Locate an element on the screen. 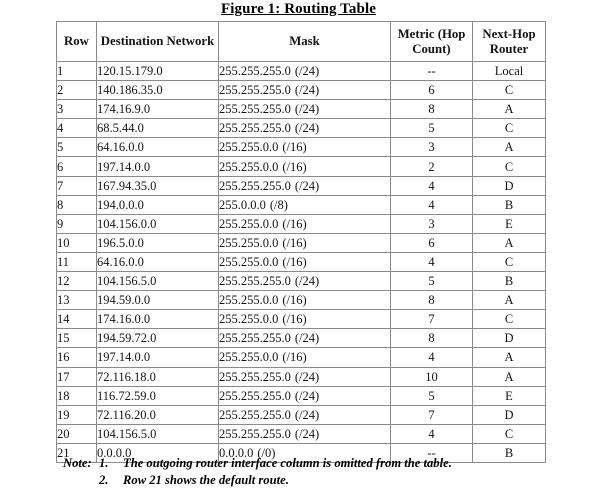  notes-label: Note: is located at coordinates (77, 463).